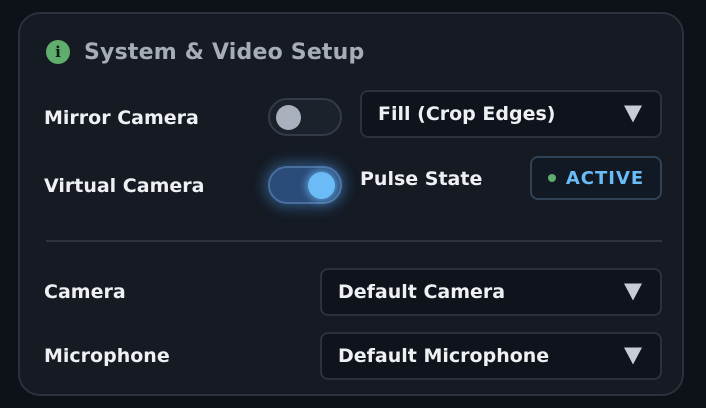 This screenshot has height=408, width=706. I want to click on mirror-camera-toggle, so click(305, 117).